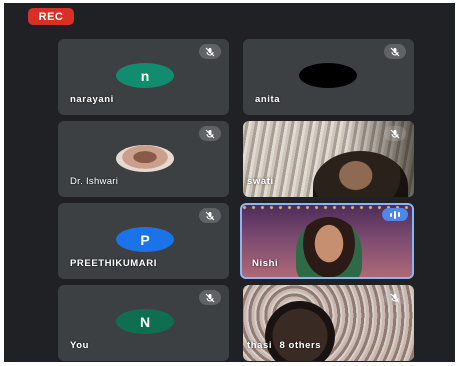  Describe the element at coordinates (328, 159) in the screenshot. I see `participant-tile-swati: swati` at that location.